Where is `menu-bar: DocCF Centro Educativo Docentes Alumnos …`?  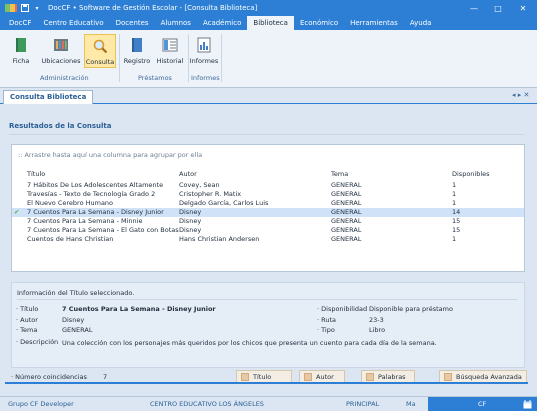
menu-bar: DocCF Centro Educativo Docentes Alumnos … is located at coordinates (268, 23).